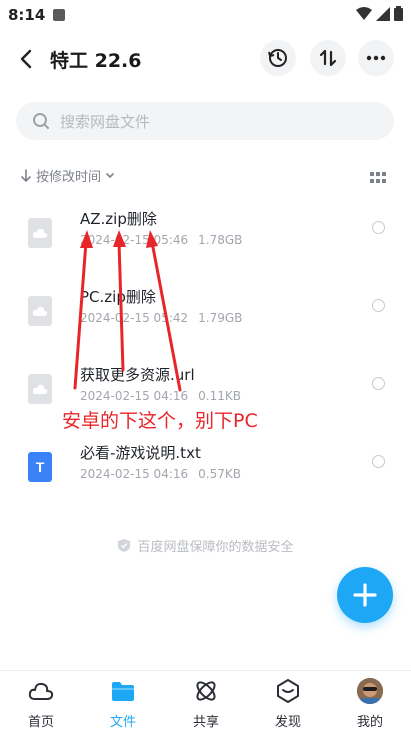 This screenshot has height=732, width=411. Describe the element at coordinates (96, 61) in the screenshot. I see `page-title: 特工 22.6` at that location.